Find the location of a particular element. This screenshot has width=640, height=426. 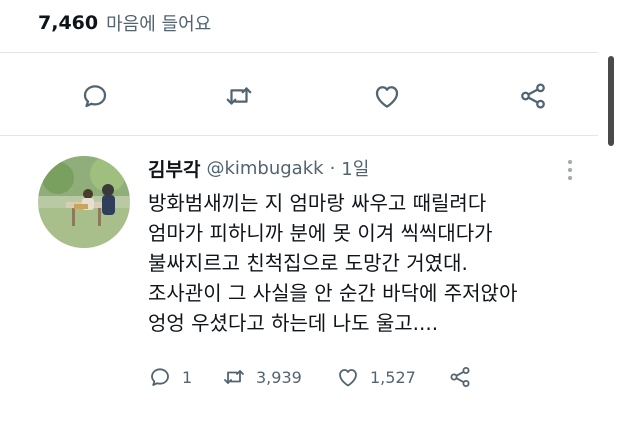

reply-button is located at coordinates (95, 96).